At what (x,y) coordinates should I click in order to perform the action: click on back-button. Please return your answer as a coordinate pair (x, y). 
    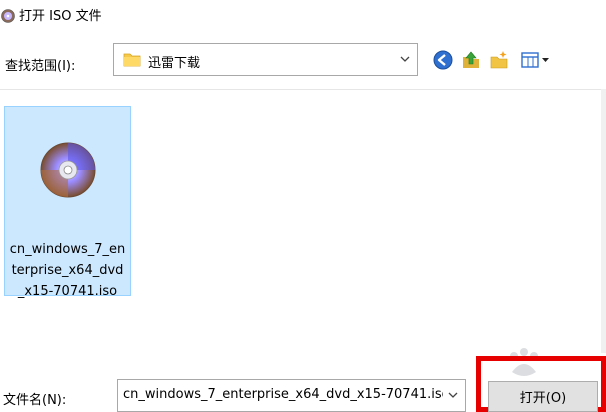
    Looking at the image, I should click on (443, 60).